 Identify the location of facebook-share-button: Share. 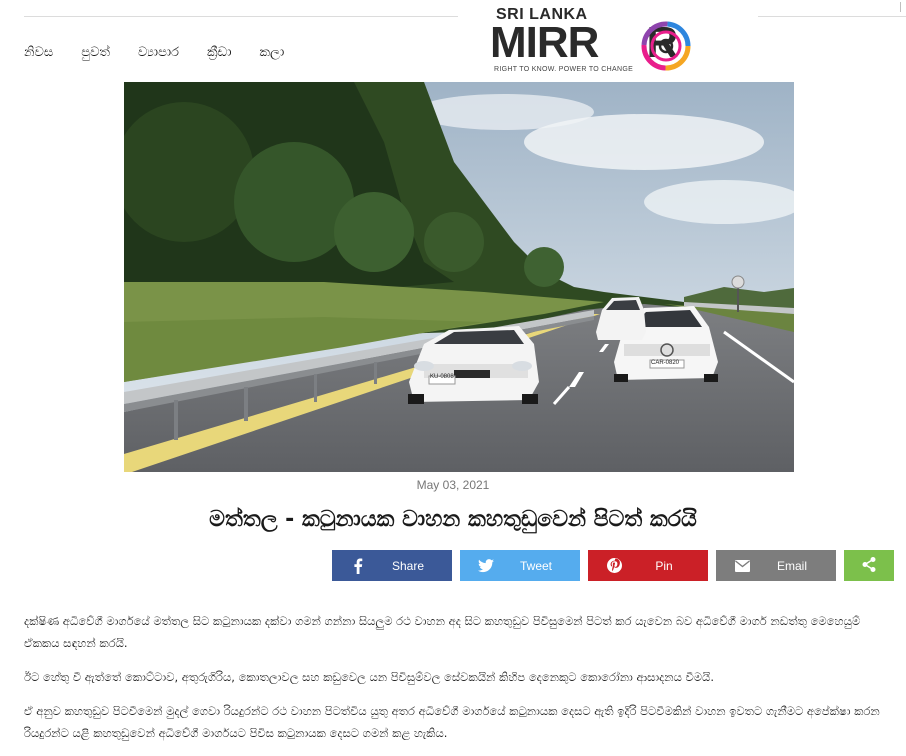
(392, 565).